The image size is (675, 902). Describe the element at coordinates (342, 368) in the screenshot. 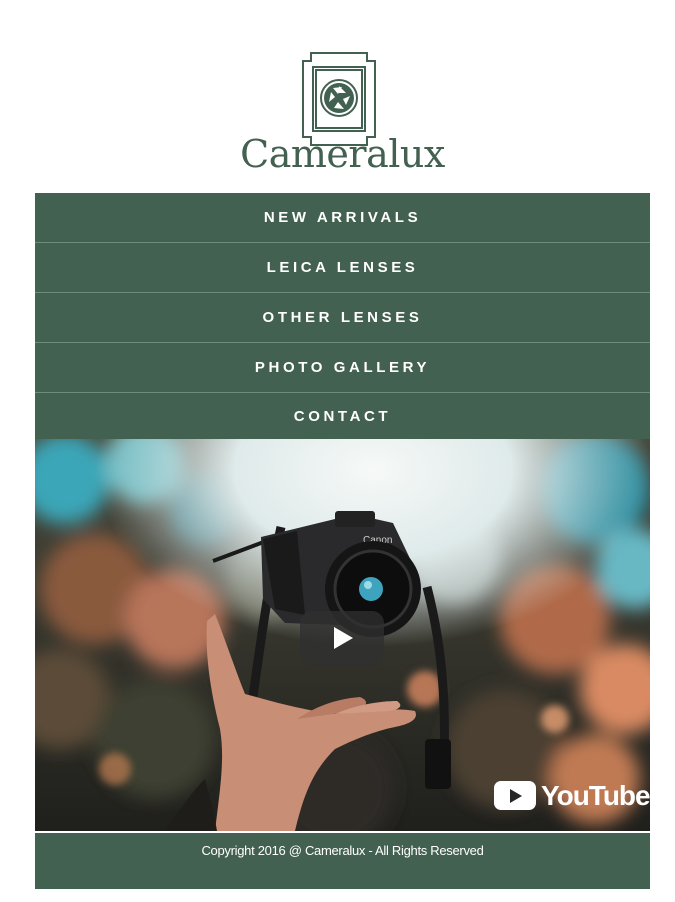

I see `nav-item-photo-gallery: PHOTO GALLERY` at that location.